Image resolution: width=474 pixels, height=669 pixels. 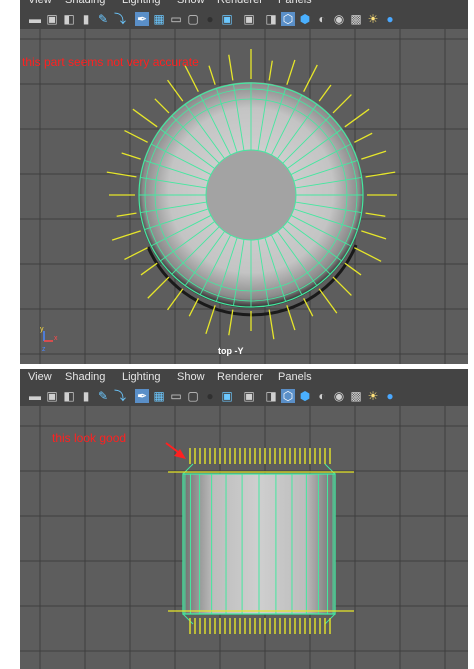 What do you see at coordinates (44, 349) in the screenshot?
I see `svg-text: z` at bounding box center [44, 349].